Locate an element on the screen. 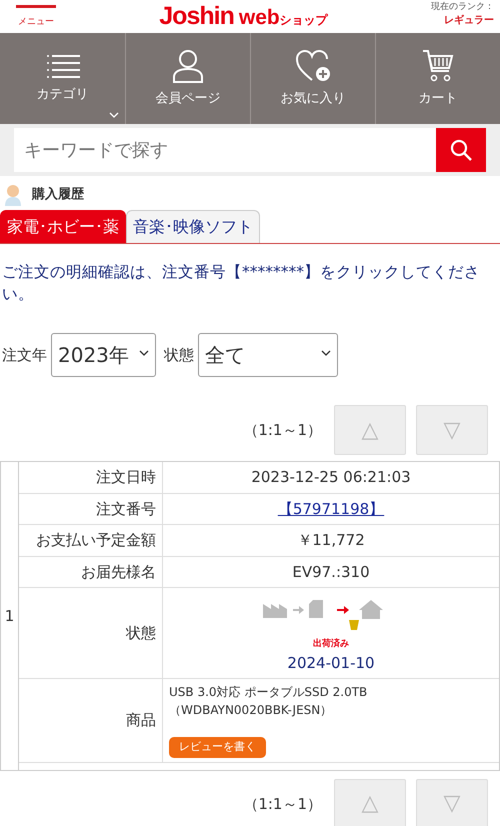 This screenshot has width=500, height=826. logo-text: Joshin is located at coordinates (196, 18).